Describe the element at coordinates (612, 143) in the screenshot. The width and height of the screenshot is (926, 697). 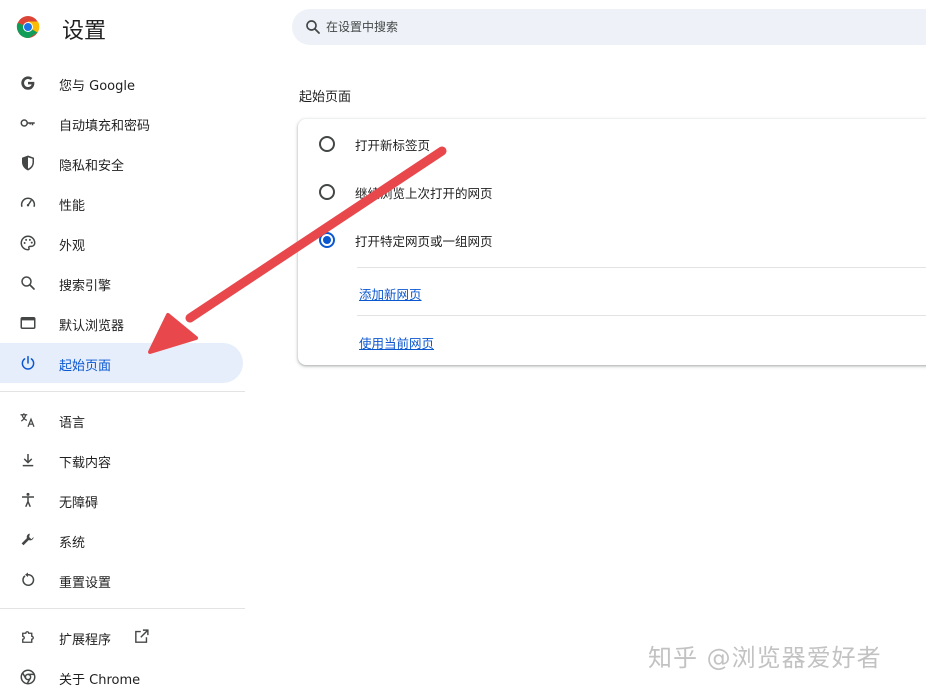
I see `startup-option-new-tab: 打开新标签页` at that location.